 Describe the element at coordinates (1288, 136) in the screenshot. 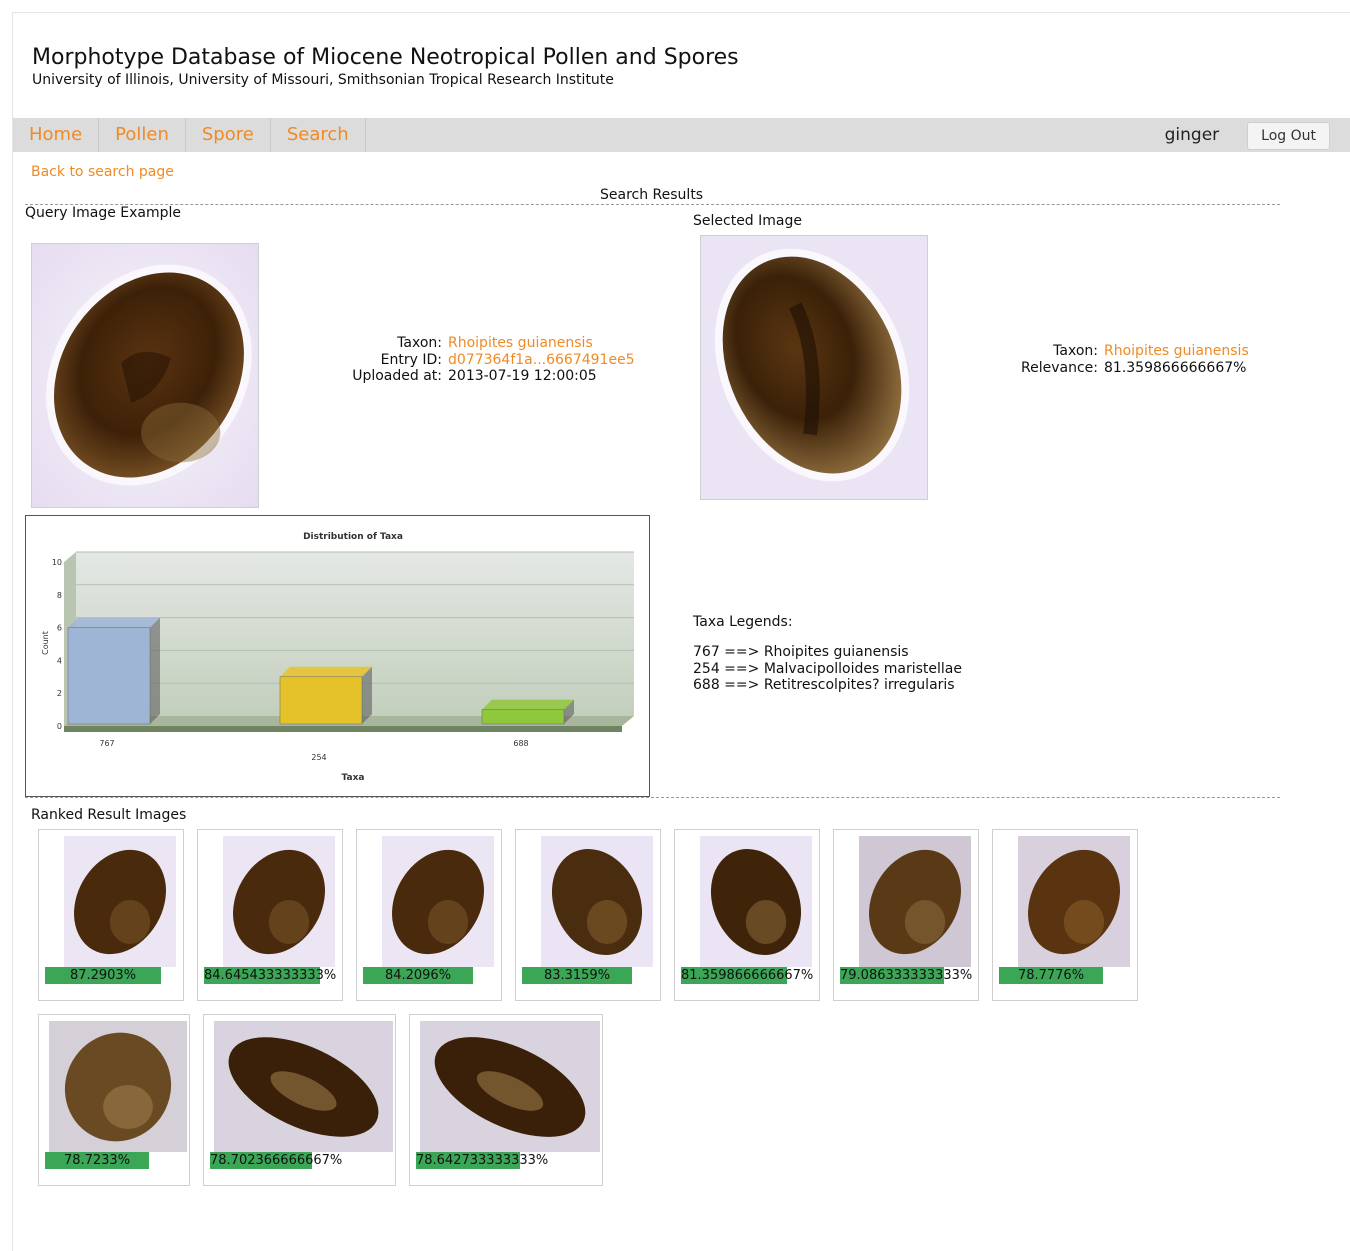

I see `logout-button: Log Out` at that location.